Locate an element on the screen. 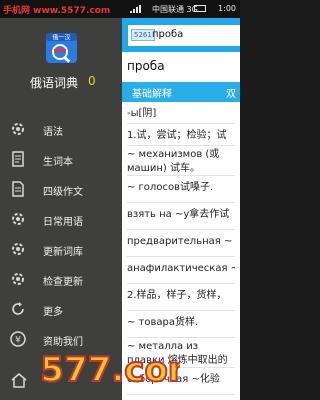  document-icon is located at coordinates (18, 189).